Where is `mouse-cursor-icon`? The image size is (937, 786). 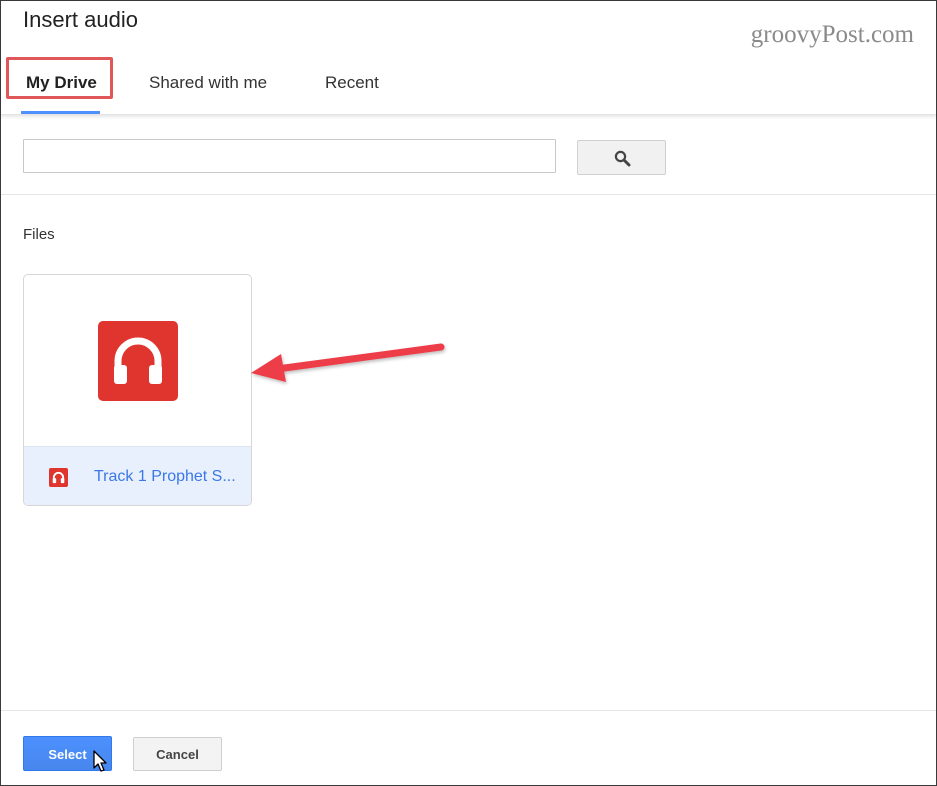 mouse-cursor-icon is located at coordinates (100, 761).